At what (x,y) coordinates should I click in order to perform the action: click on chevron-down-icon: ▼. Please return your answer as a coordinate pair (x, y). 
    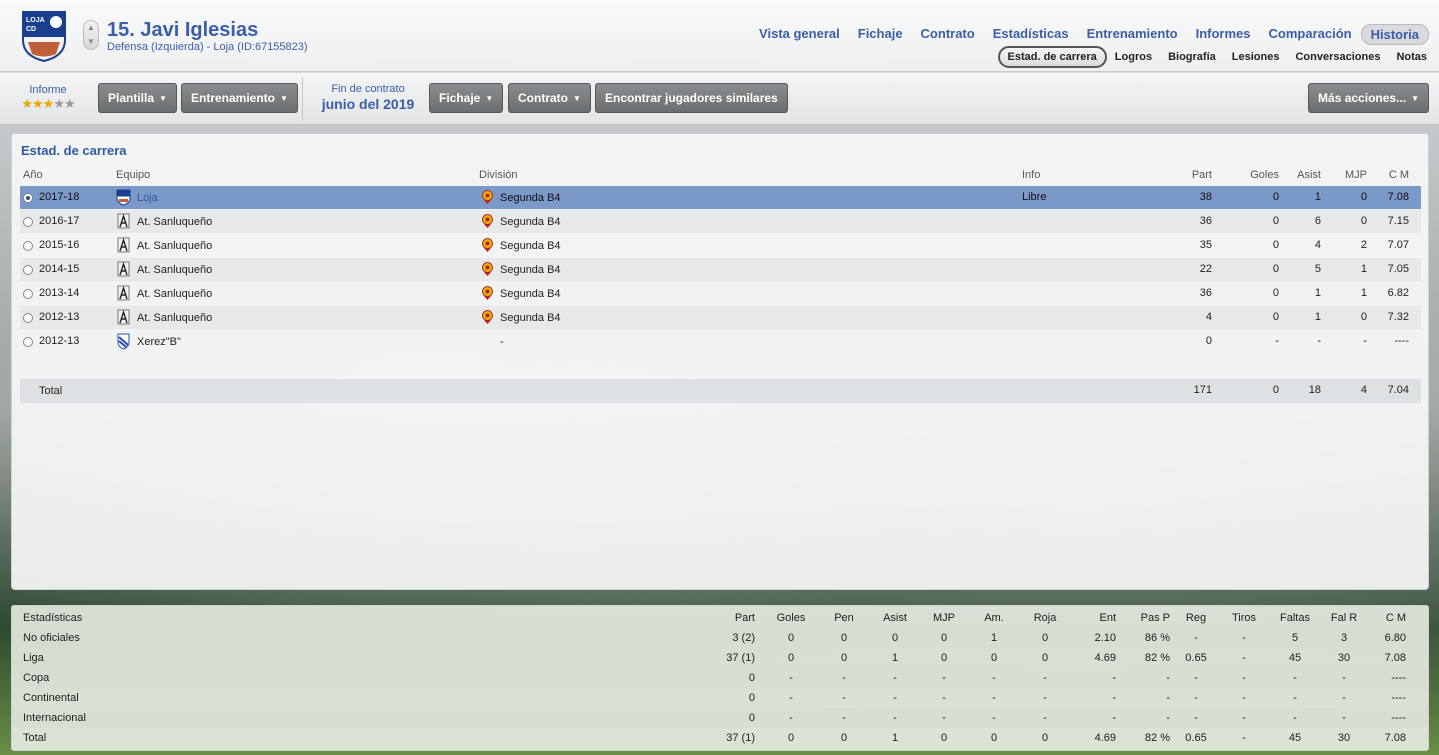
    Looking at the image, I should click on (163, 98).